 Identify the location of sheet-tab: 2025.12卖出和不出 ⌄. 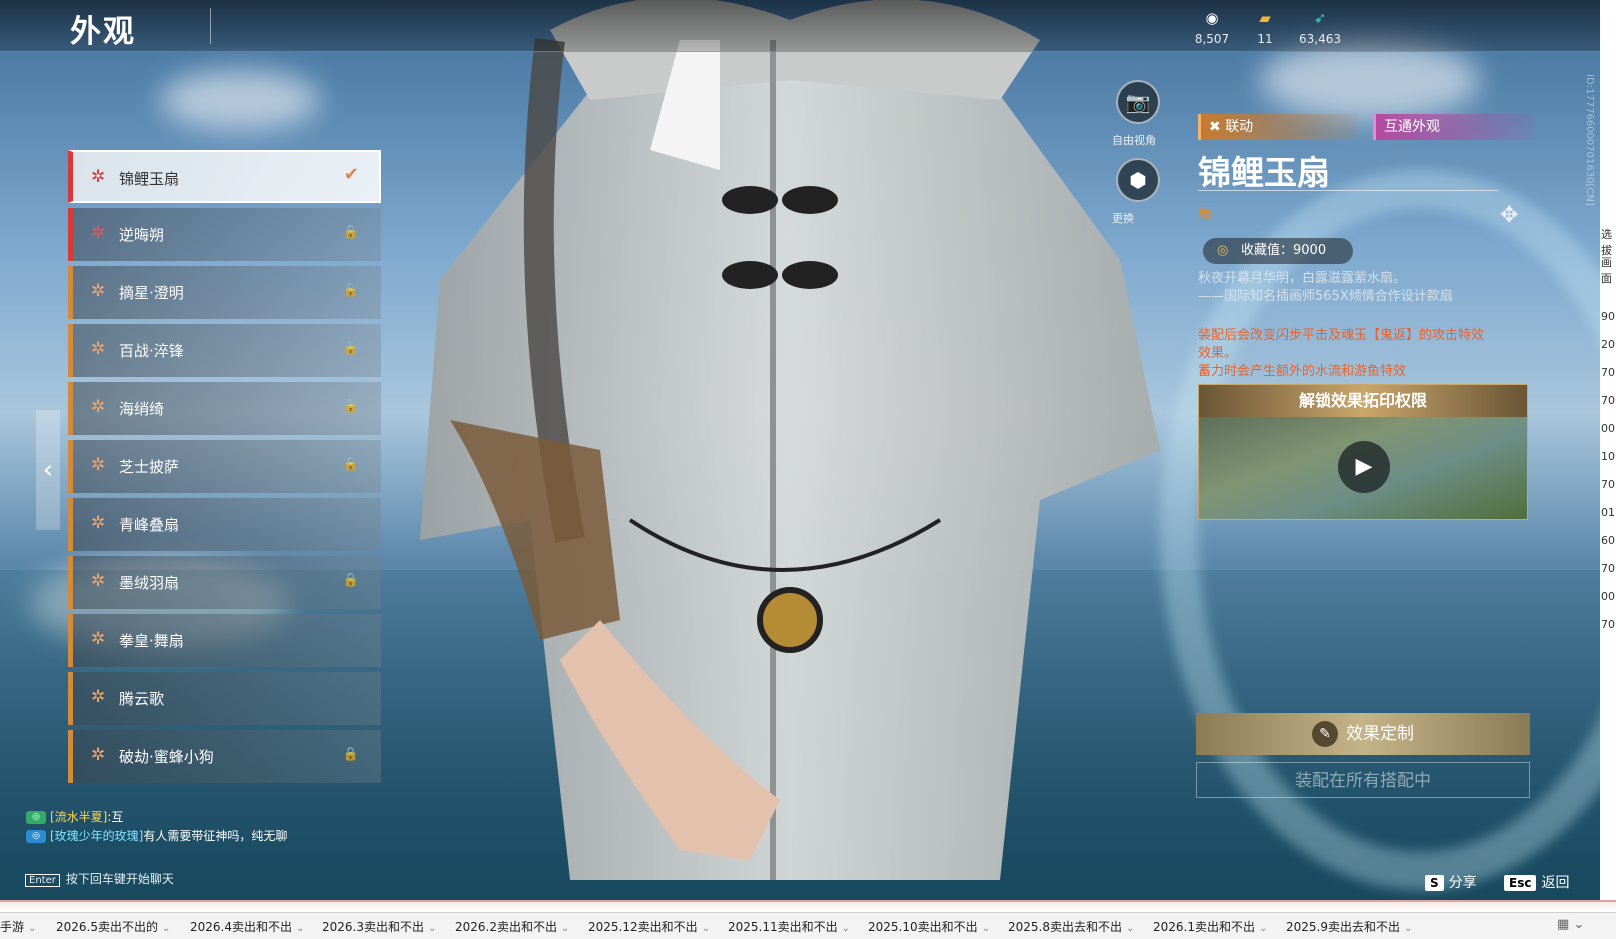
(649, 926).